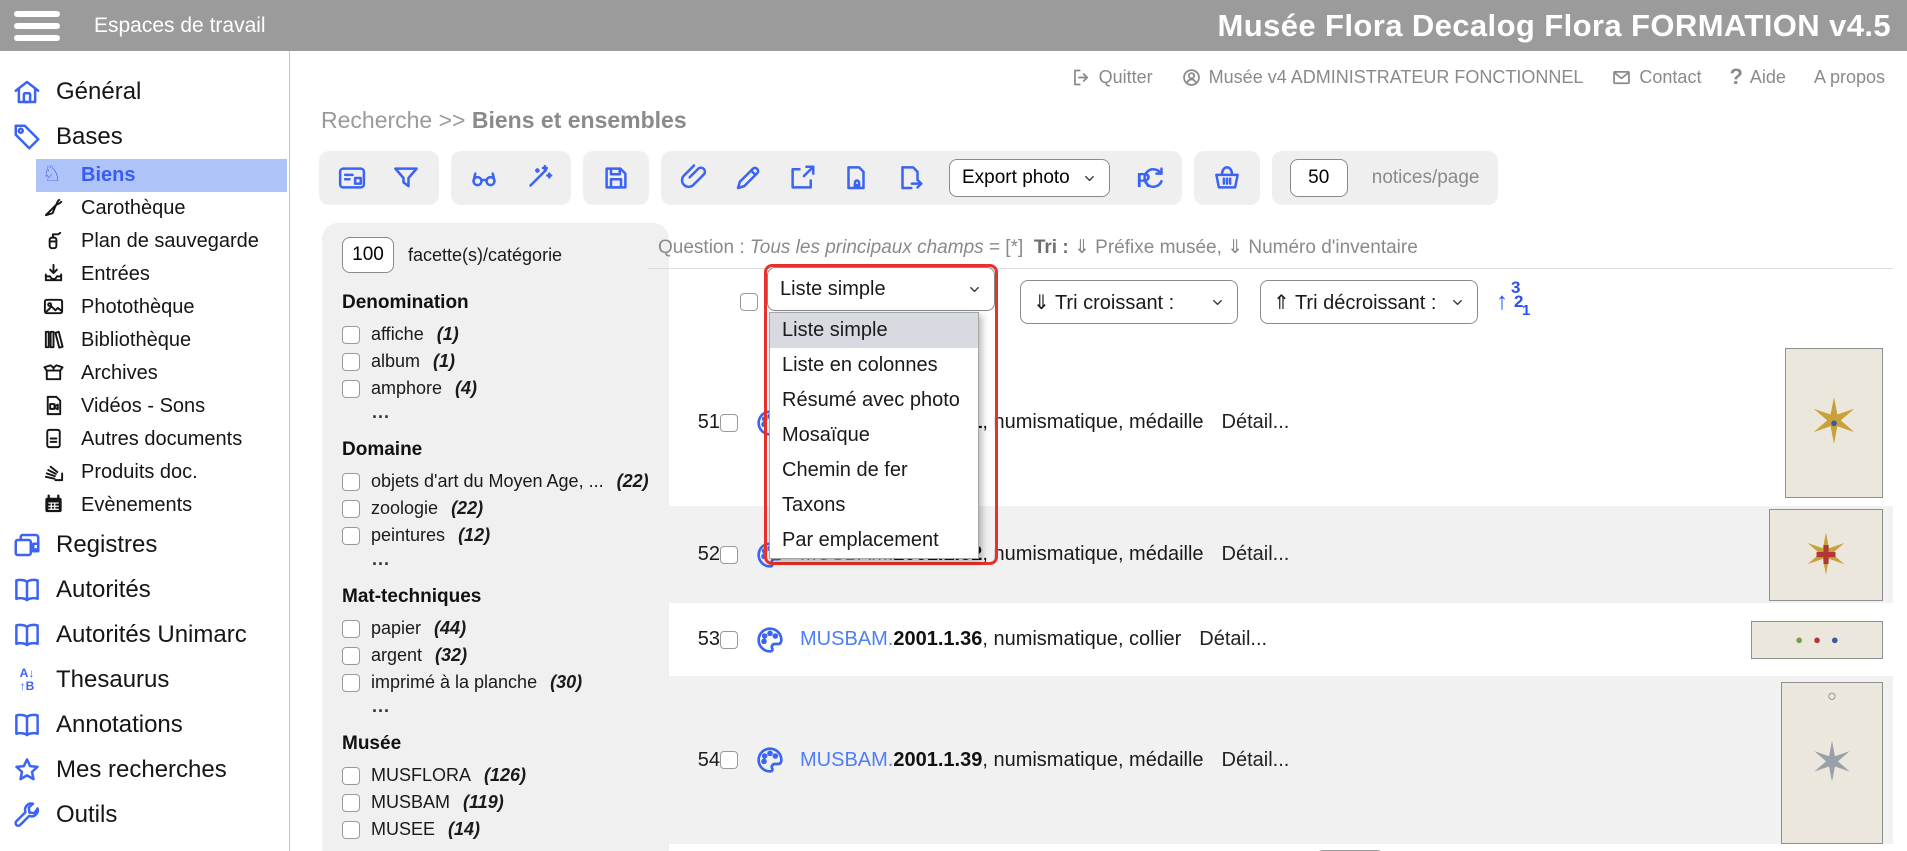 This screenshot has height=851, width=1907. Describe the element at coordinates (910, 178) in the screenshot. I see `document-export-button` at that location.